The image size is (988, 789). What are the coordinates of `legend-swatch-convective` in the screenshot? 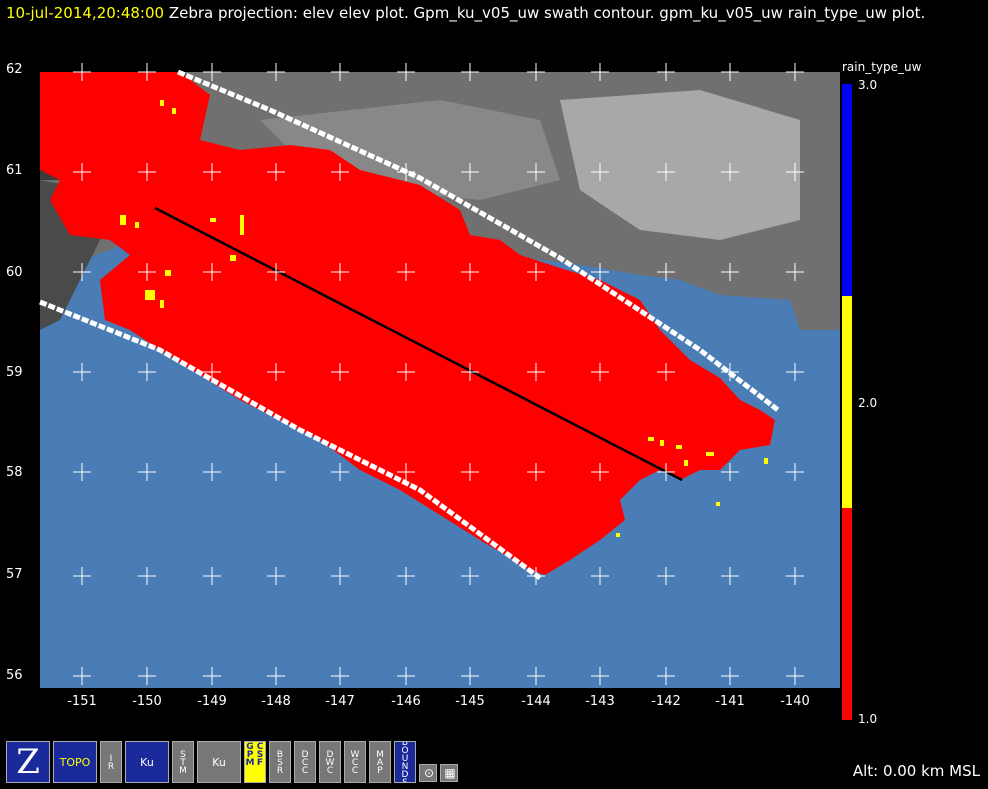 It's located at (847, 402).